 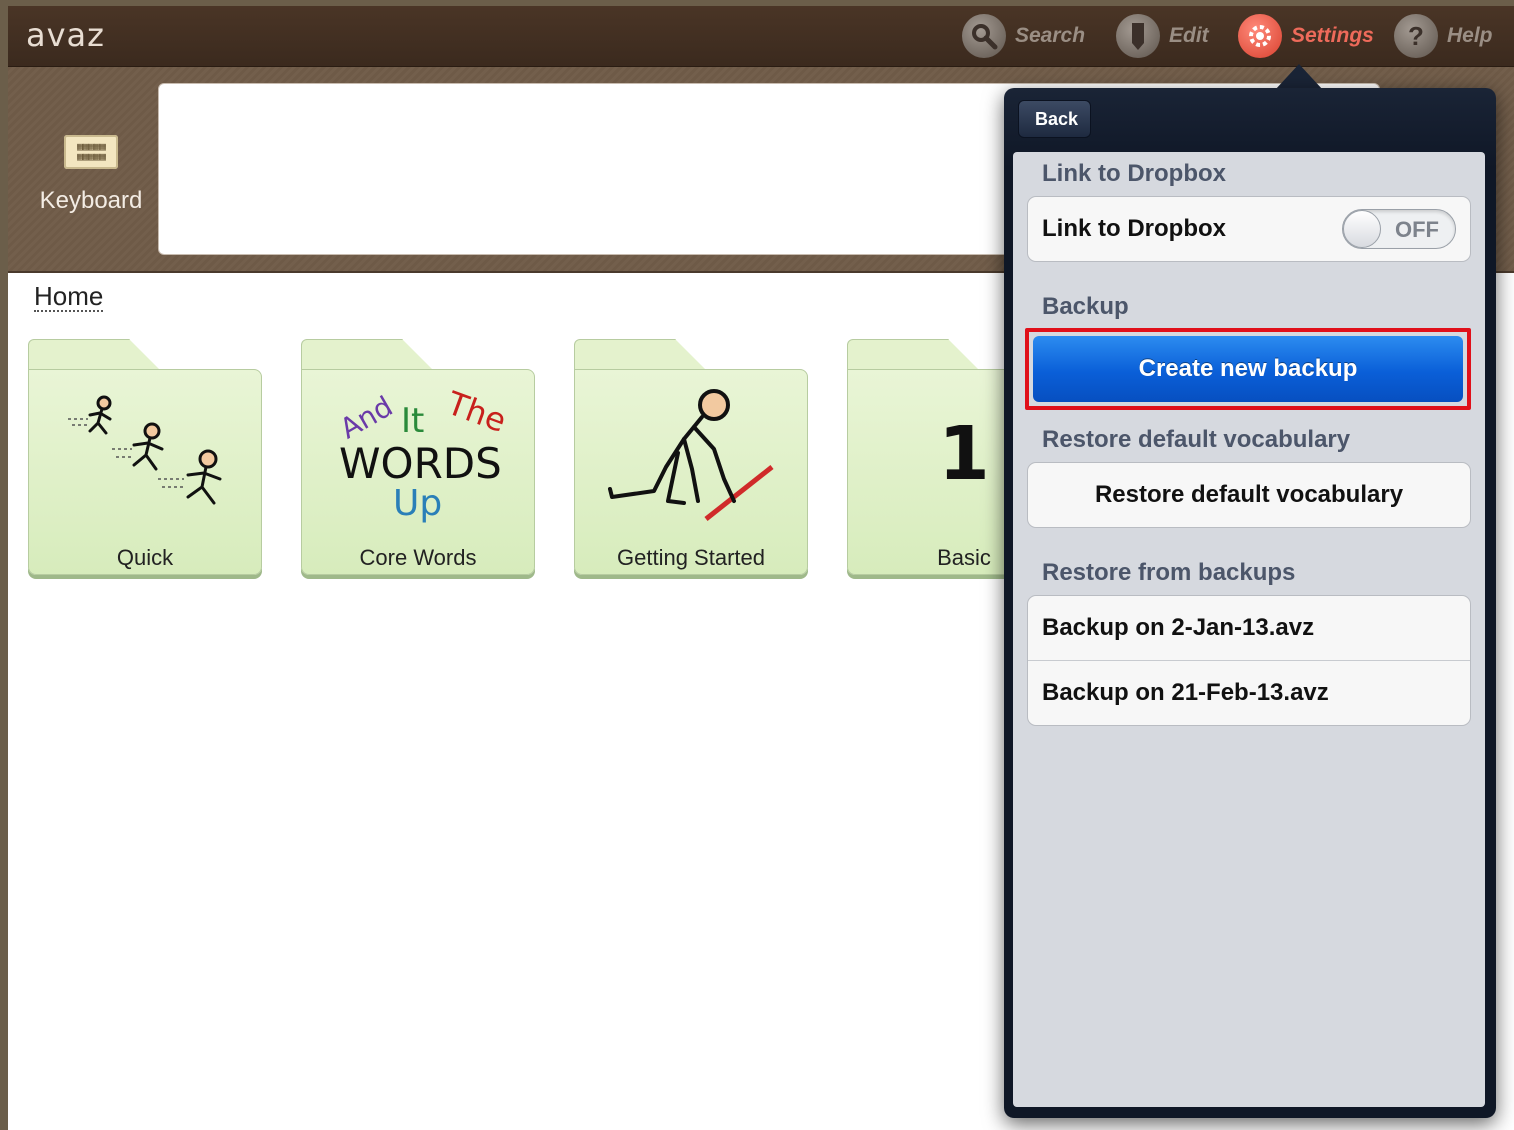 What do you see at coordinates (69, 297) in the screenshot?
I see `breadcrumb-home: Home` at bounding box center [69, 297].